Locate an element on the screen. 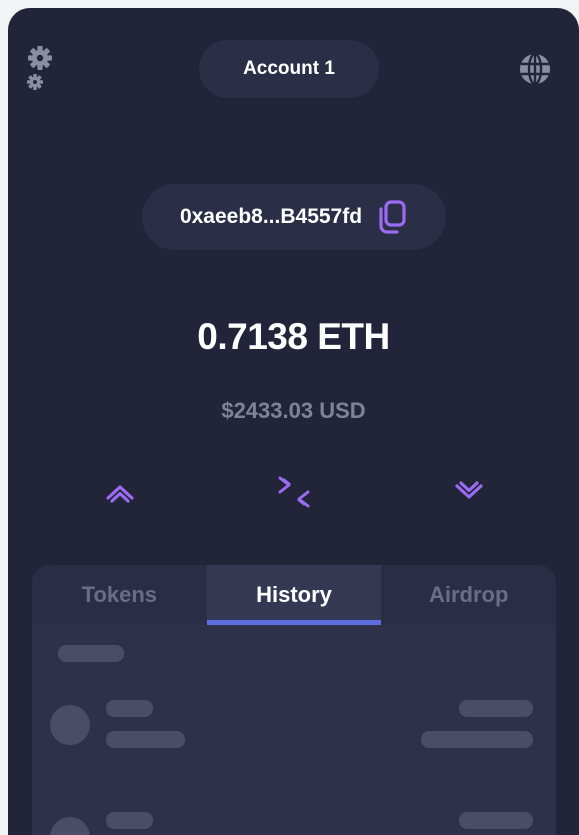 This screenshot has width=579, height=835. account-selector: Account 1 is located at coordinates (289, 69).